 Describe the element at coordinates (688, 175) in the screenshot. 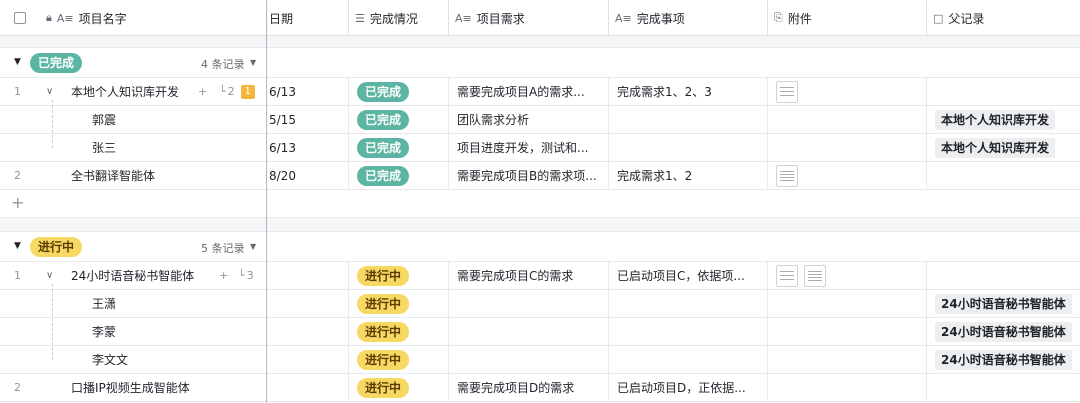

I see `done-items-cell: 完成需求1、2` at that location.